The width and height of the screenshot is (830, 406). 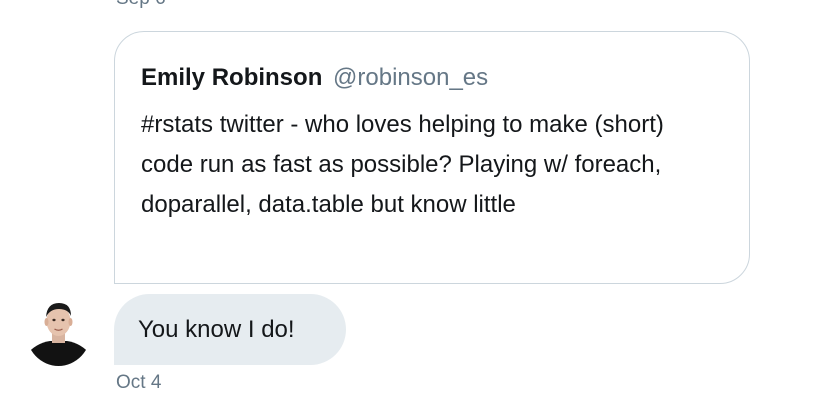 I want to click on avatar, so click(x=58, y=331).